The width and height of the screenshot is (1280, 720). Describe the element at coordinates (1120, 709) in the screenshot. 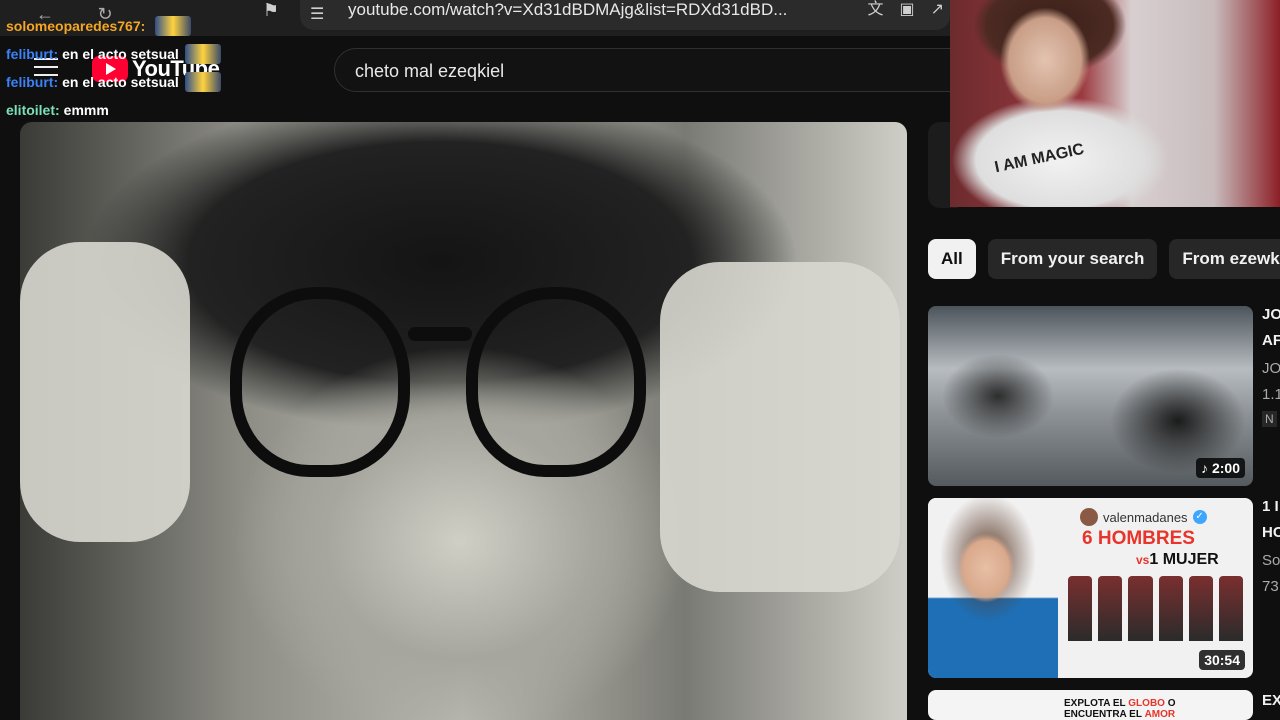

I see `thumbnail-headline: EXPLOTA EL GLOBO O ENCUENTRA EL AMOR` at that location.